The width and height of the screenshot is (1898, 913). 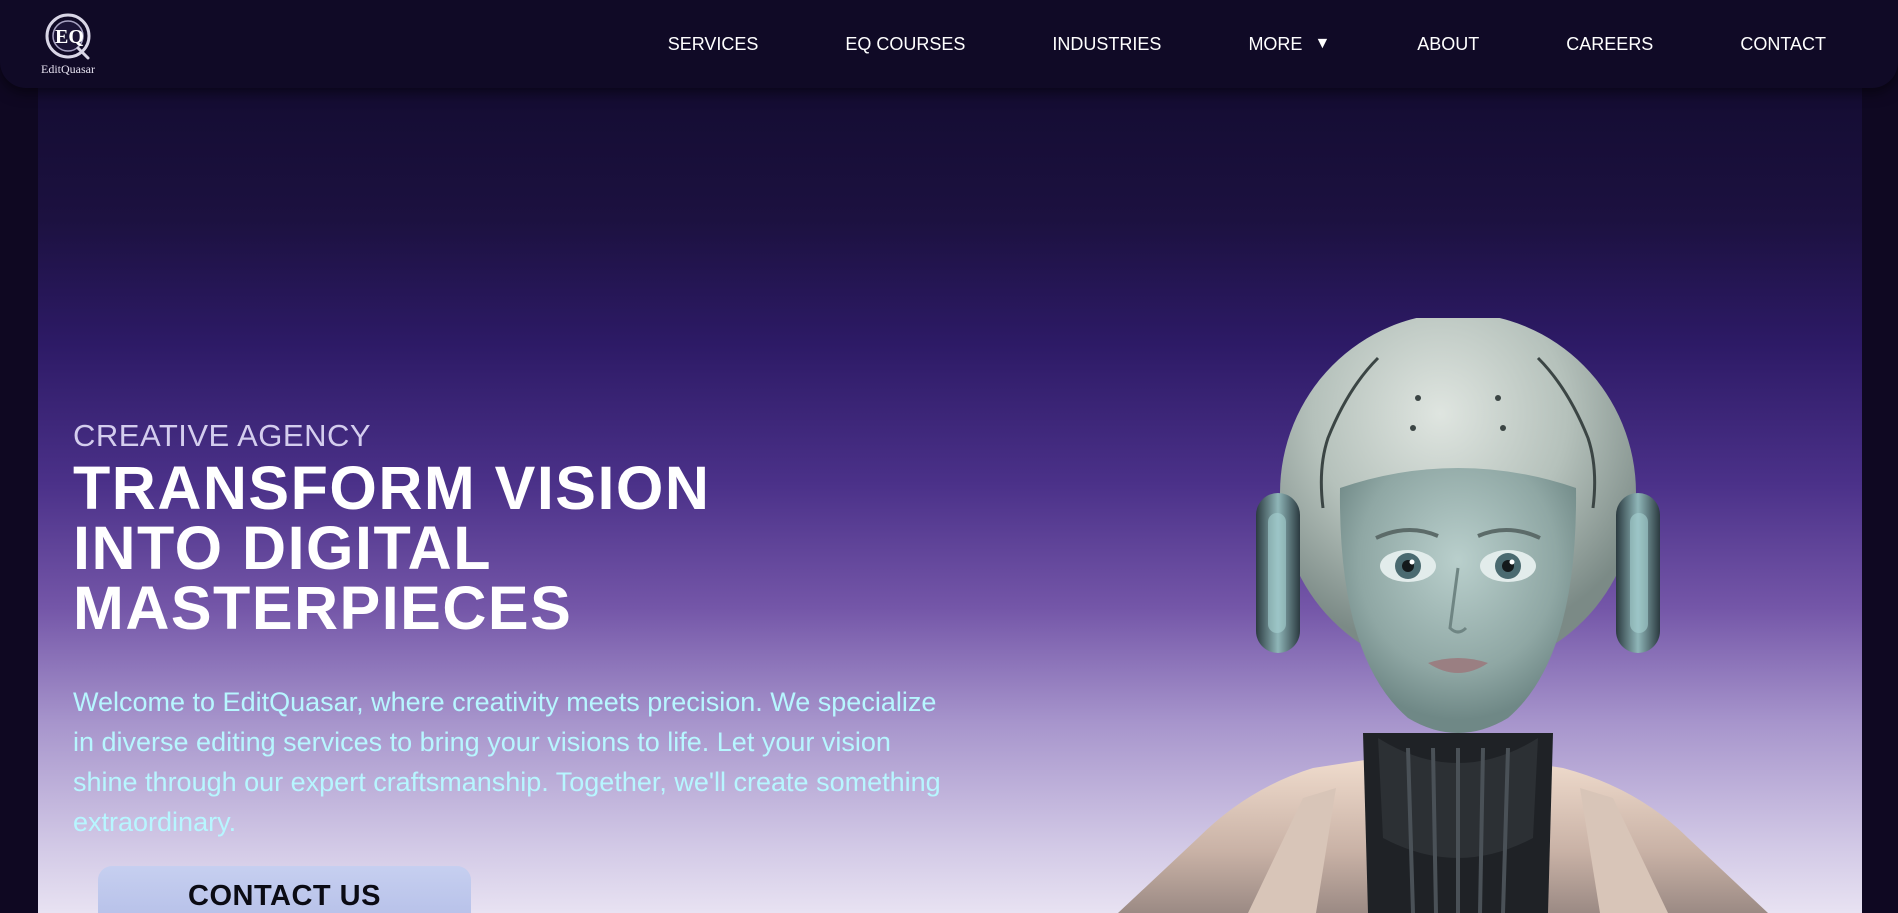 I want to click on nav-careers-label: CAREERS, so click(x=1610, y=43).